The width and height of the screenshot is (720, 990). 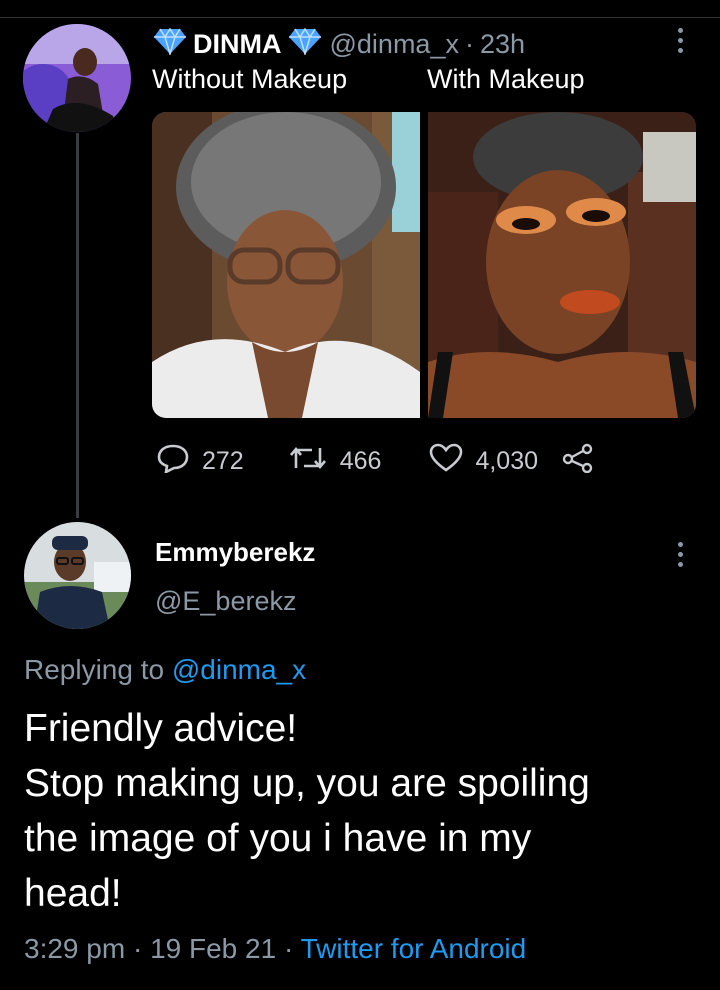 I want to click on replying-to: Replying to @dinma_x, so click(x=165, y=670).